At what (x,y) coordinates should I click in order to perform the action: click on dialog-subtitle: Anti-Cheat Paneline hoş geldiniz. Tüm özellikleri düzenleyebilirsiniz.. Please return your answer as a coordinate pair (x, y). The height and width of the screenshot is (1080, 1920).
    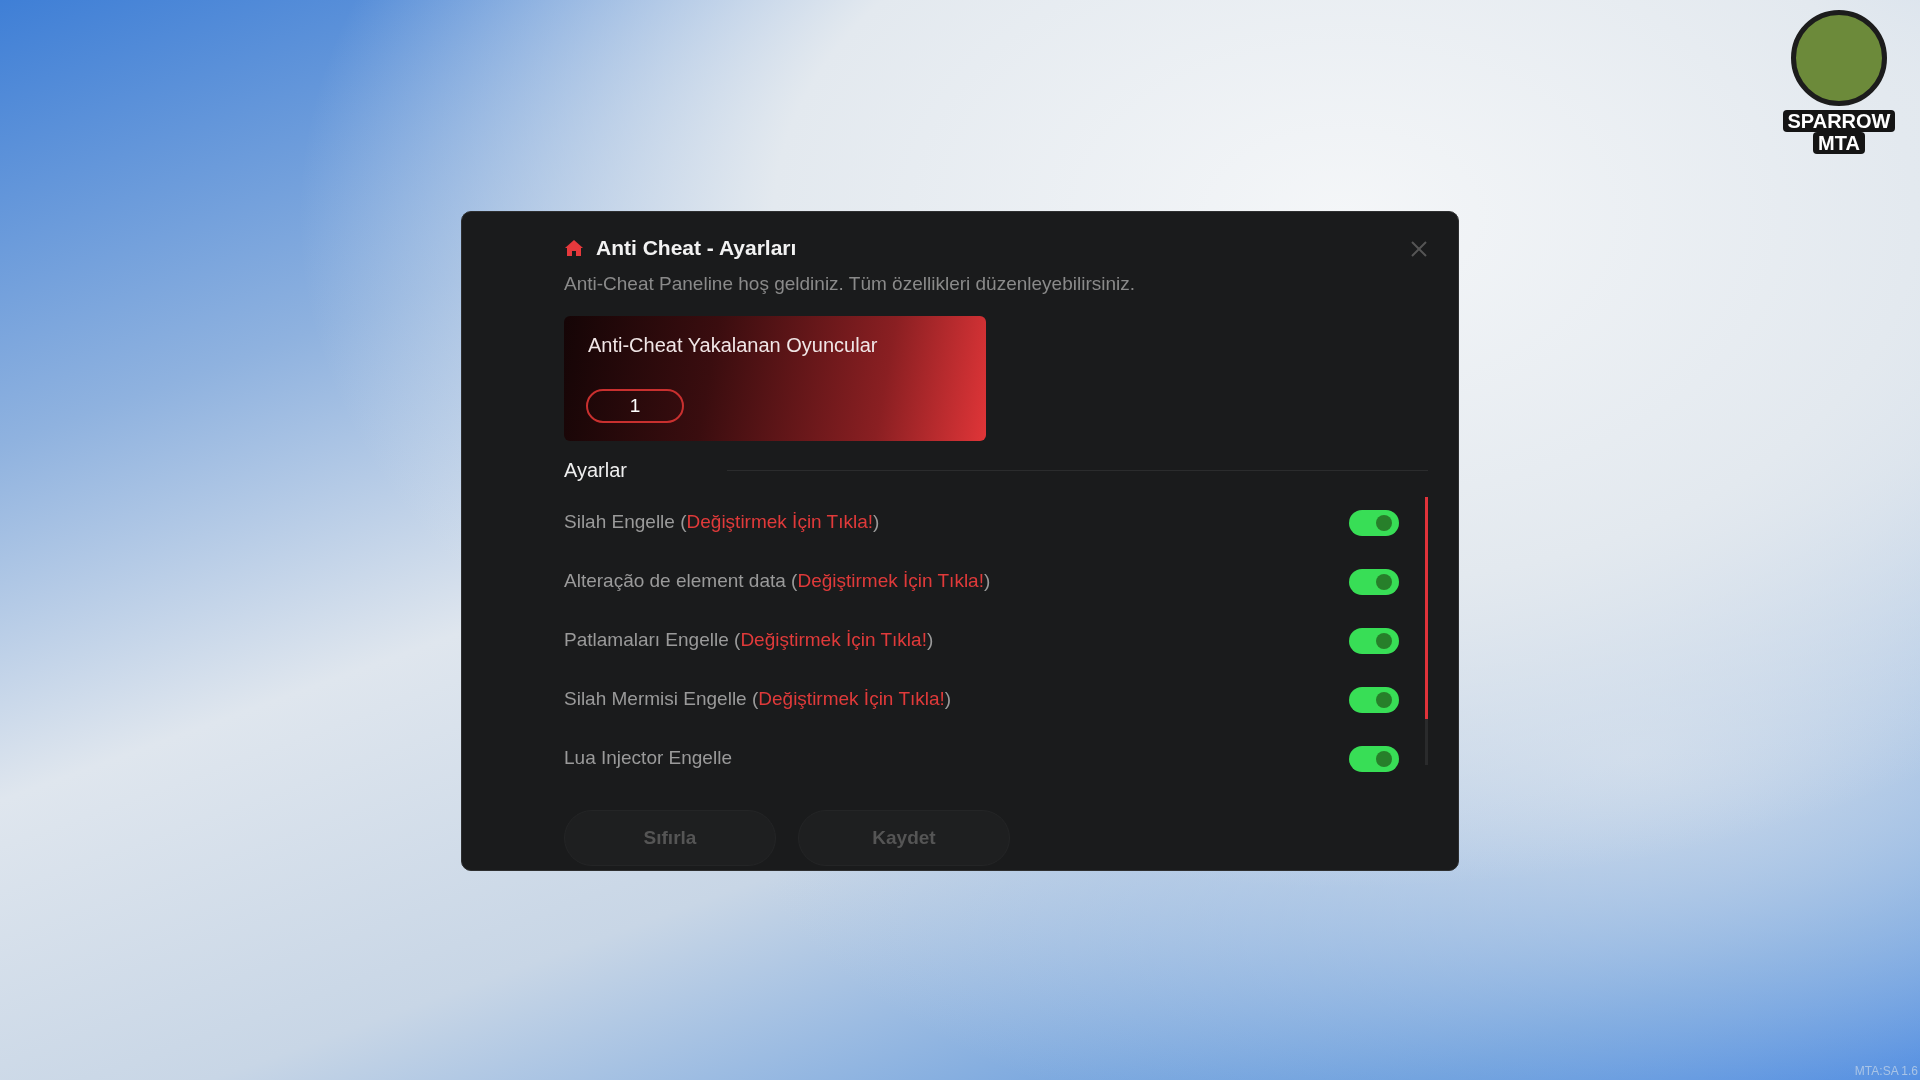
    Looking at the image, I should click on (850, 283).